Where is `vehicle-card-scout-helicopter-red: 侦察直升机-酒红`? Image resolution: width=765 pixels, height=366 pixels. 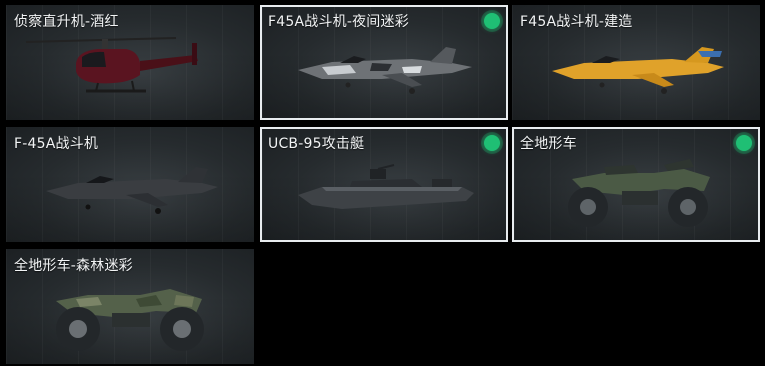
vehicle-card-scout-helicopter-red: 侦察直升机-酒红 is located at coordinates (130, 62).